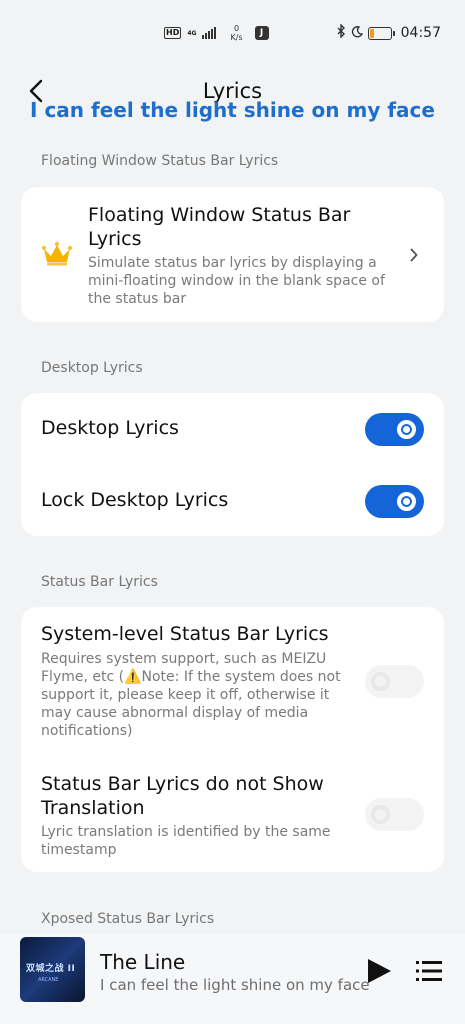 Image resolution: width=465 pixels, height=1024 pixels. What do you see at coordinates (99, 582) in the screenshot?
I see `section-label-status-bar: Status Bar Lyrics` at bounding box center [99, 582].